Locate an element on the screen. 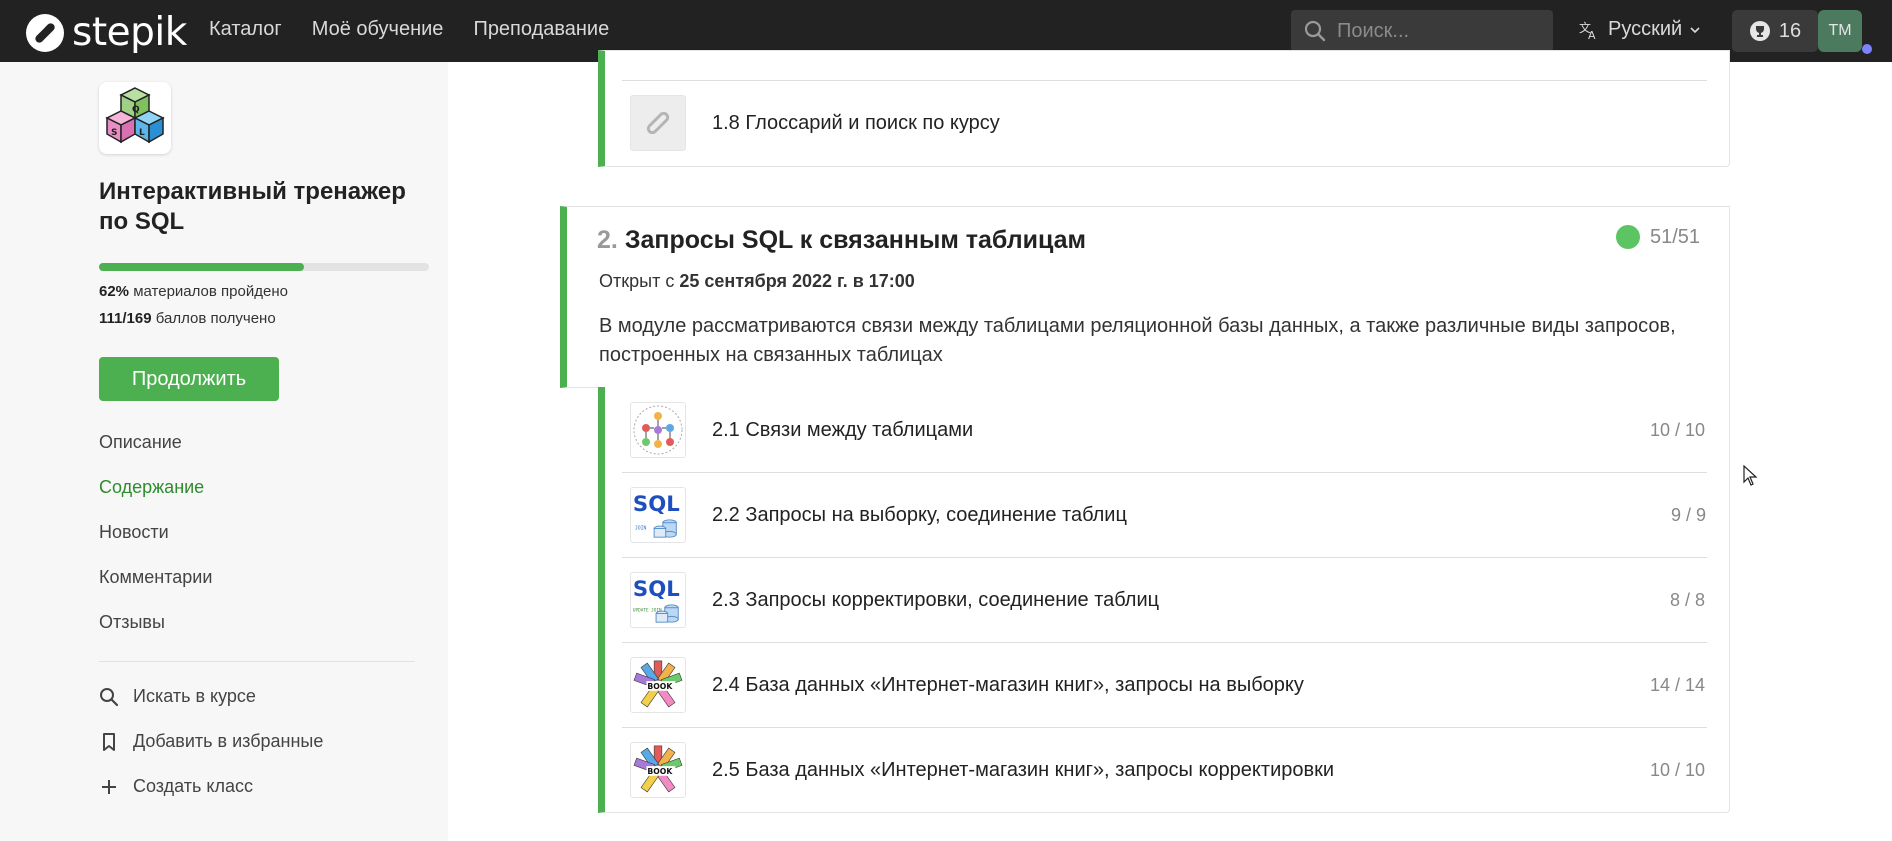 The image size is (1892, 841). translate-icon: 文 A is located at coordinates (1587, 30).